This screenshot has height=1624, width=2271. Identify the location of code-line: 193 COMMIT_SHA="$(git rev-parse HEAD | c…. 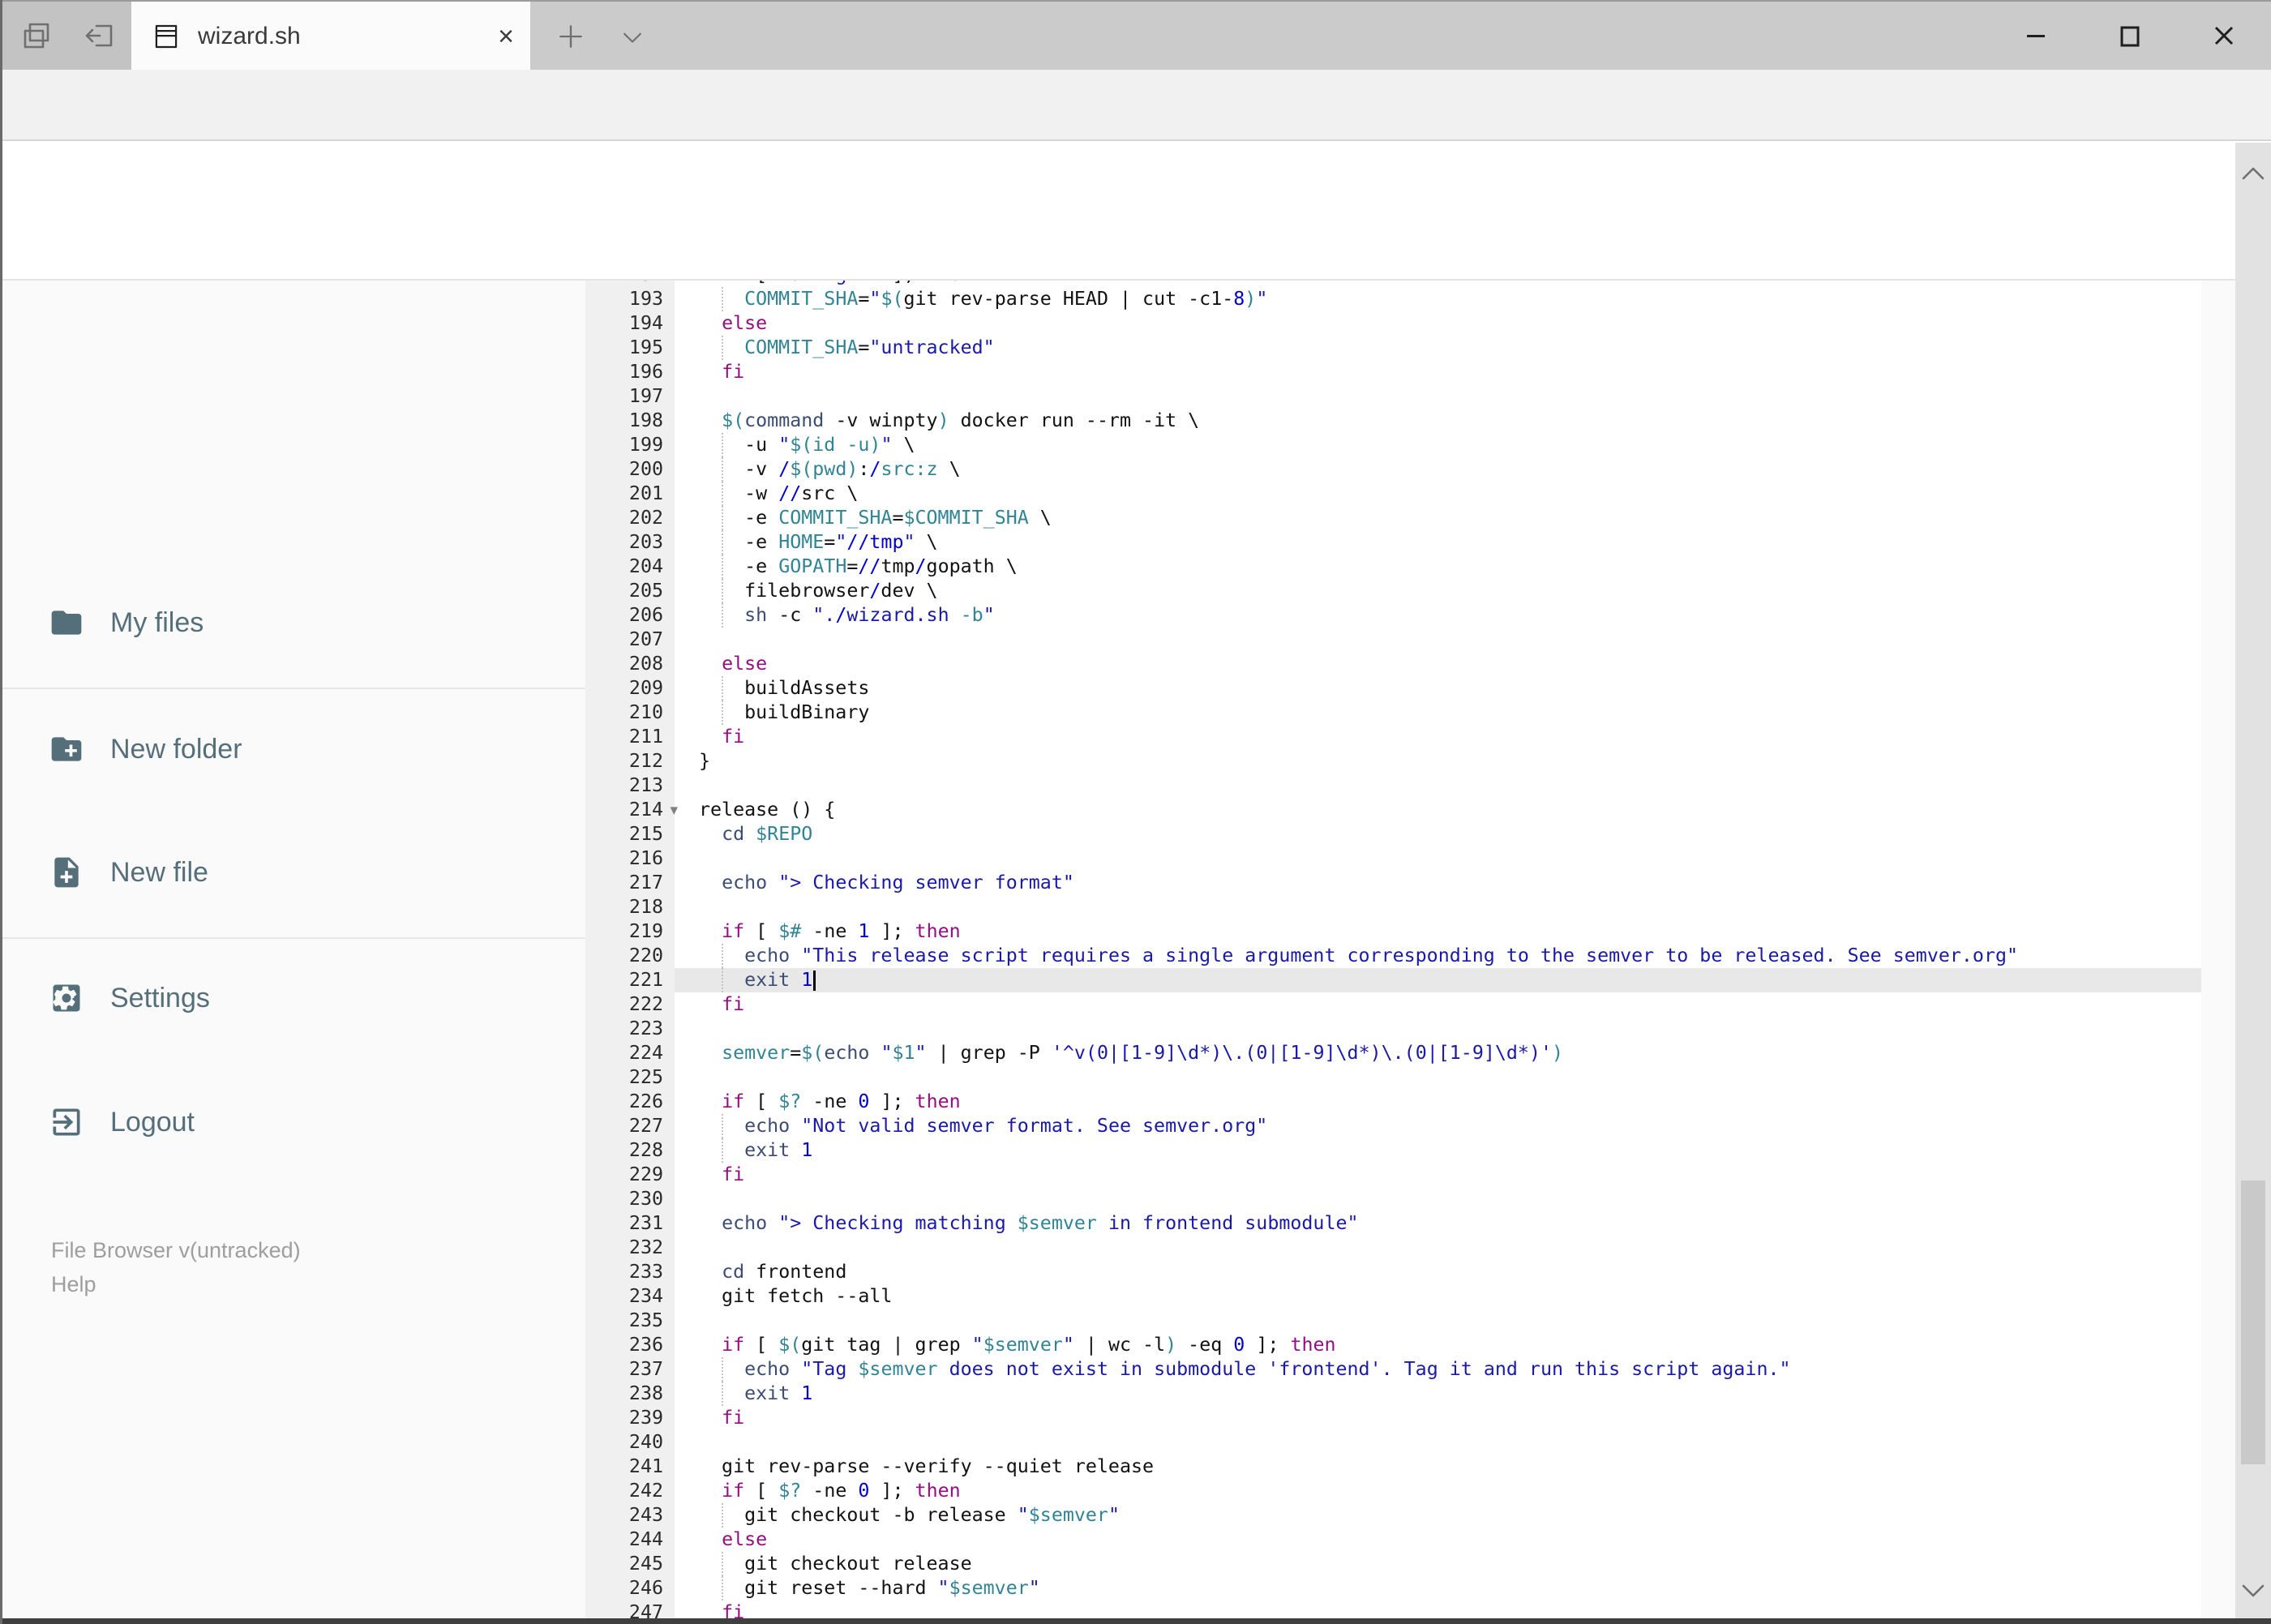
(1393, 299).